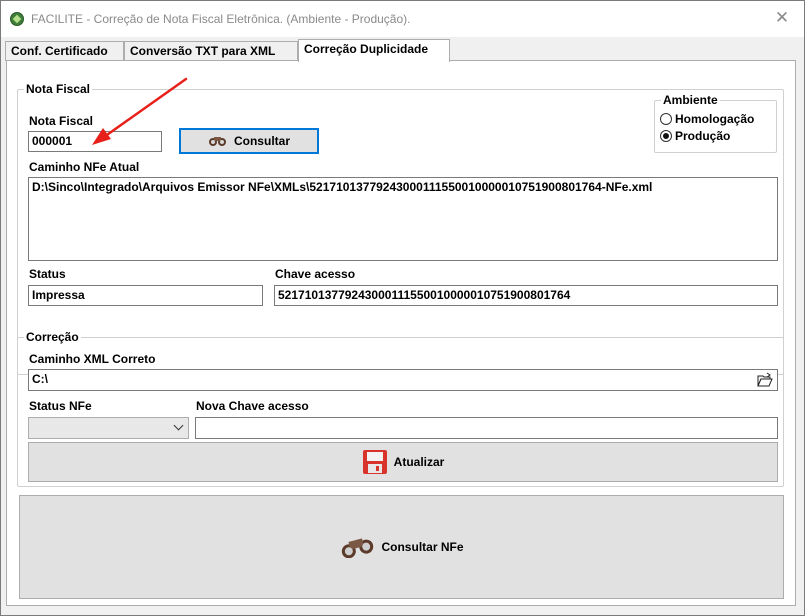 The height and width of the screenshot is (616, 805). Describe the element at coordinates (84, 167) in the screenshot. I see `caminho-nfe-atual-label: Caminho NFe Atual` at that location.